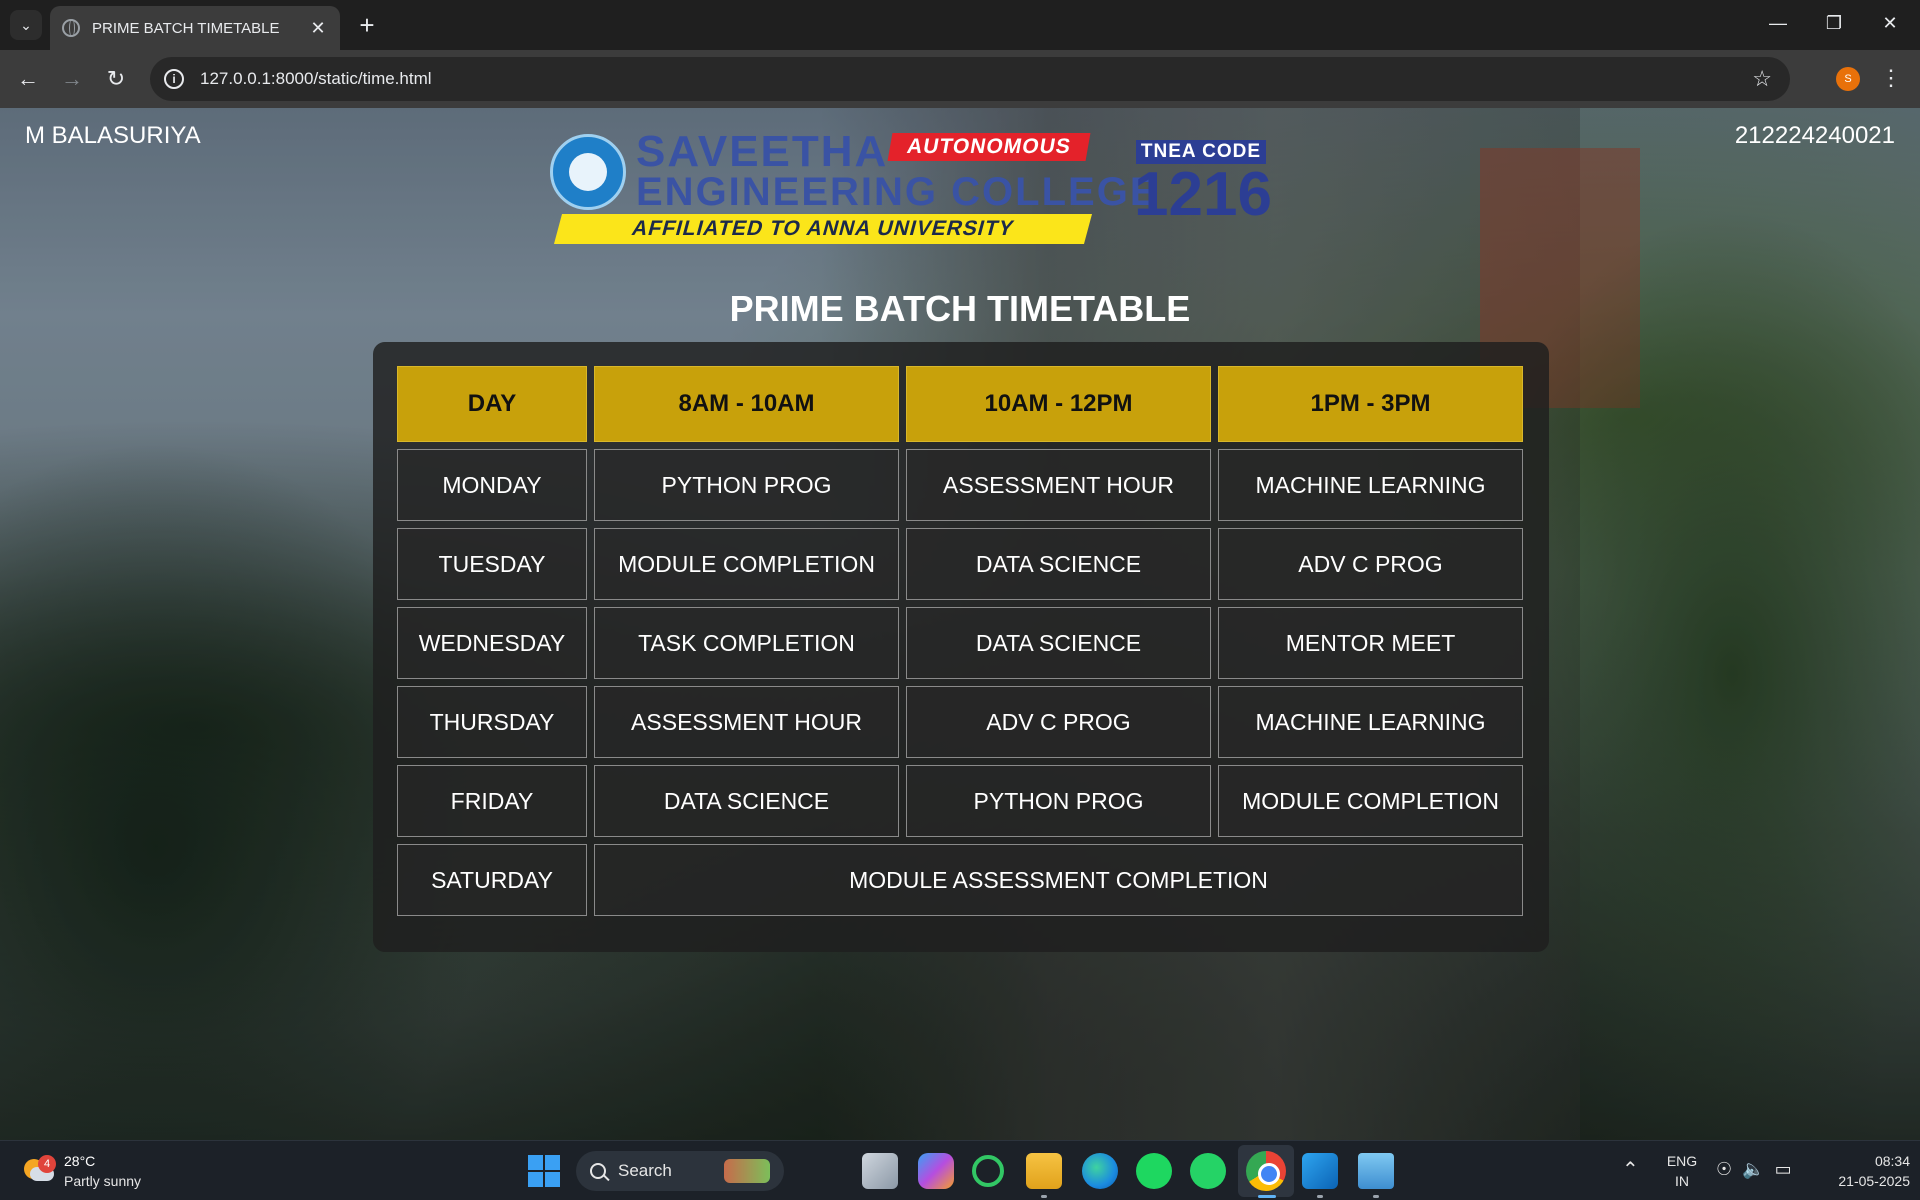 Image resolution: width=1920 pixels, height=1200 pixels. What do you see at coordinates (367, 25) in the screenshot?
I see `new-tab-button: +` at bounding box center [367, 25].